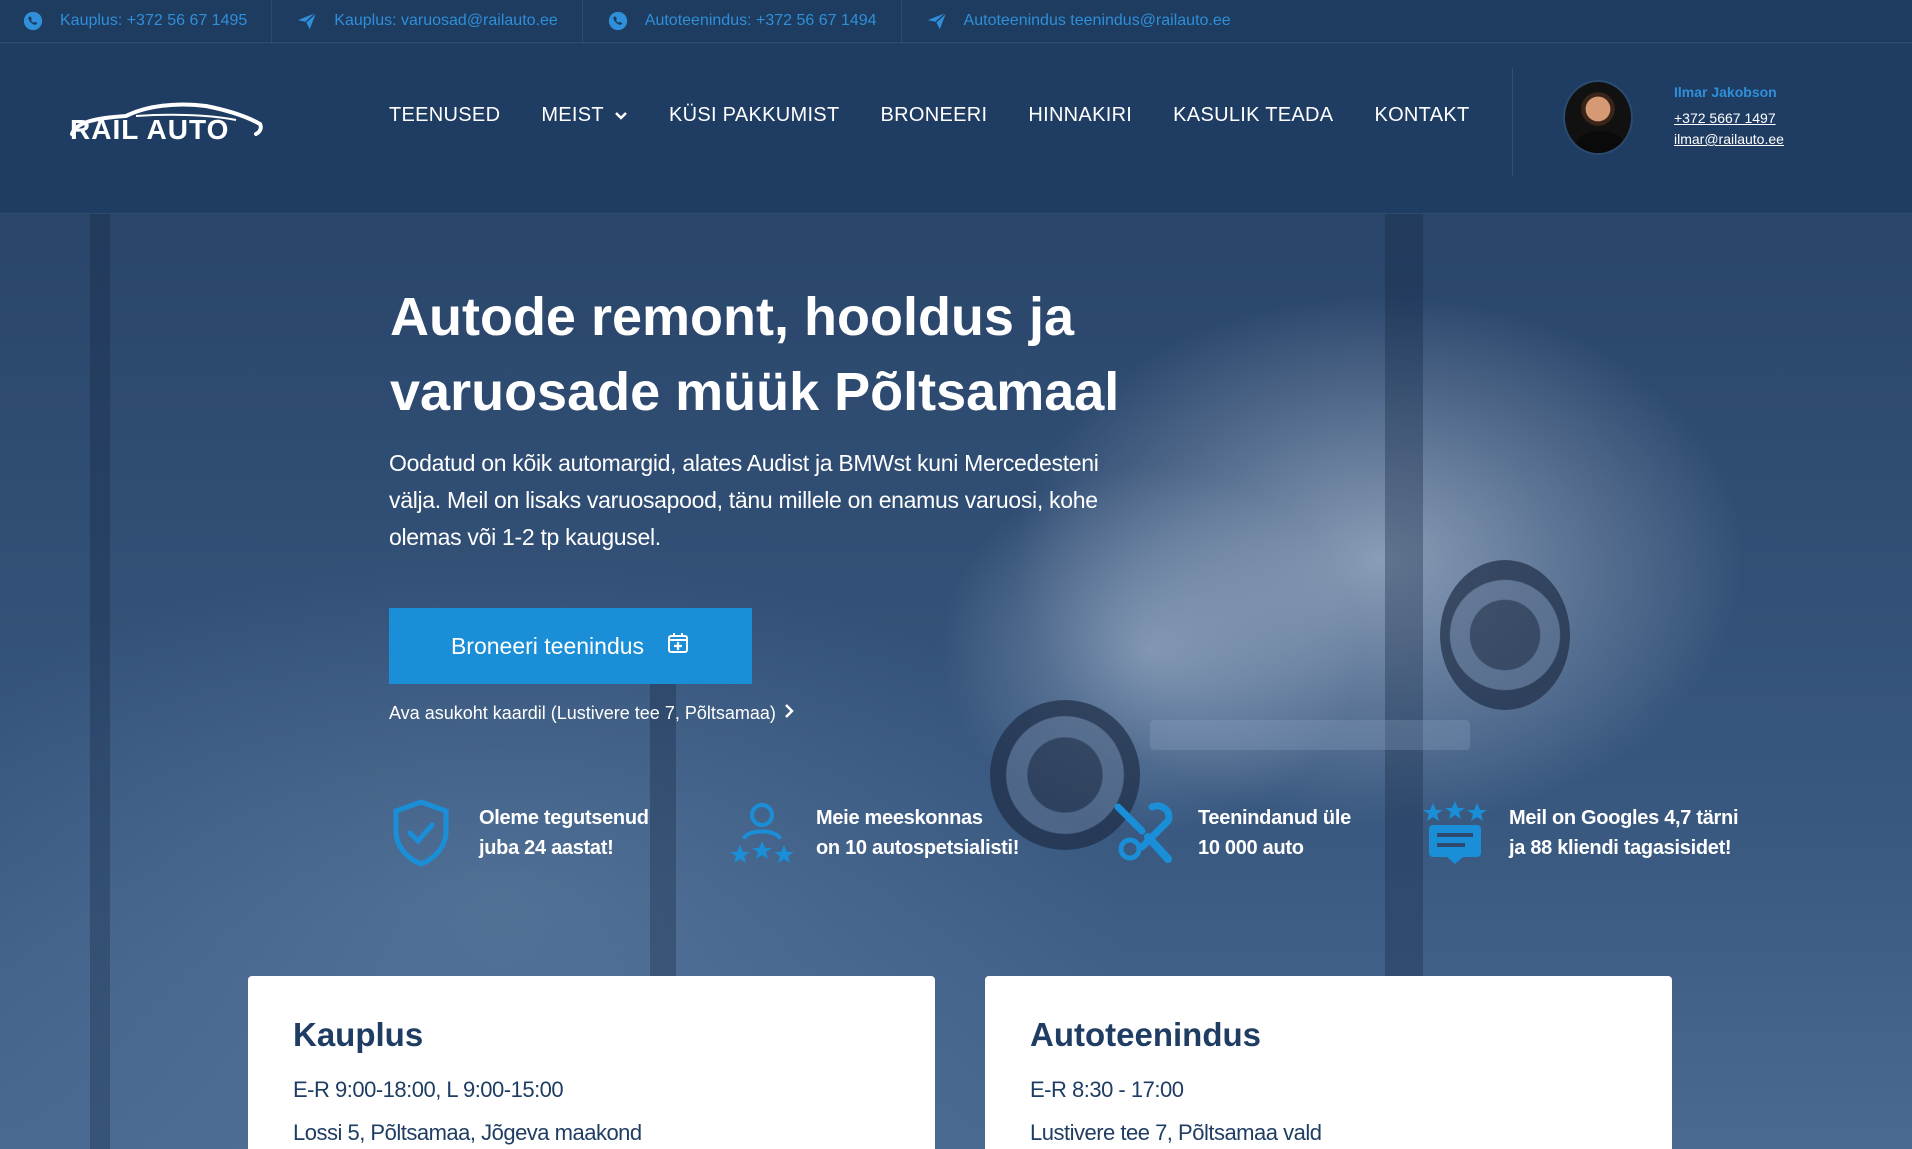 This screenshot has height=1149, width=1912. Describe the element at coordinates (755, 392) in the screenshot. I see `hero-title-line2: varuosade müük Põltsamaal` at that location.